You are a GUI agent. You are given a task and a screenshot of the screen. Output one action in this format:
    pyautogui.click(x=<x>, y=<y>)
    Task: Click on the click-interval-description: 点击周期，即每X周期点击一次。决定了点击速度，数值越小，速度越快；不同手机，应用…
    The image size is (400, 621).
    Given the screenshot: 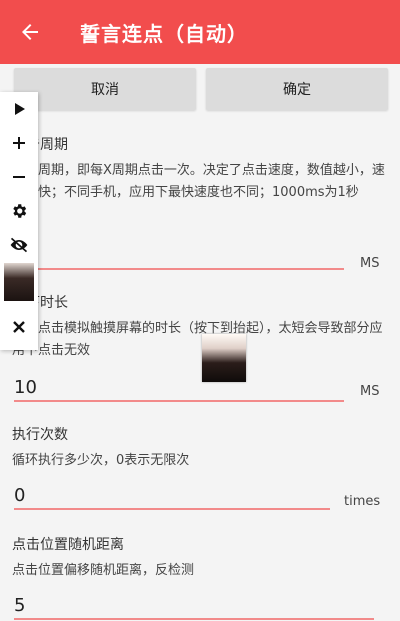 What is the action you would take?
    pyautogui.click(x=198, y=181)
    